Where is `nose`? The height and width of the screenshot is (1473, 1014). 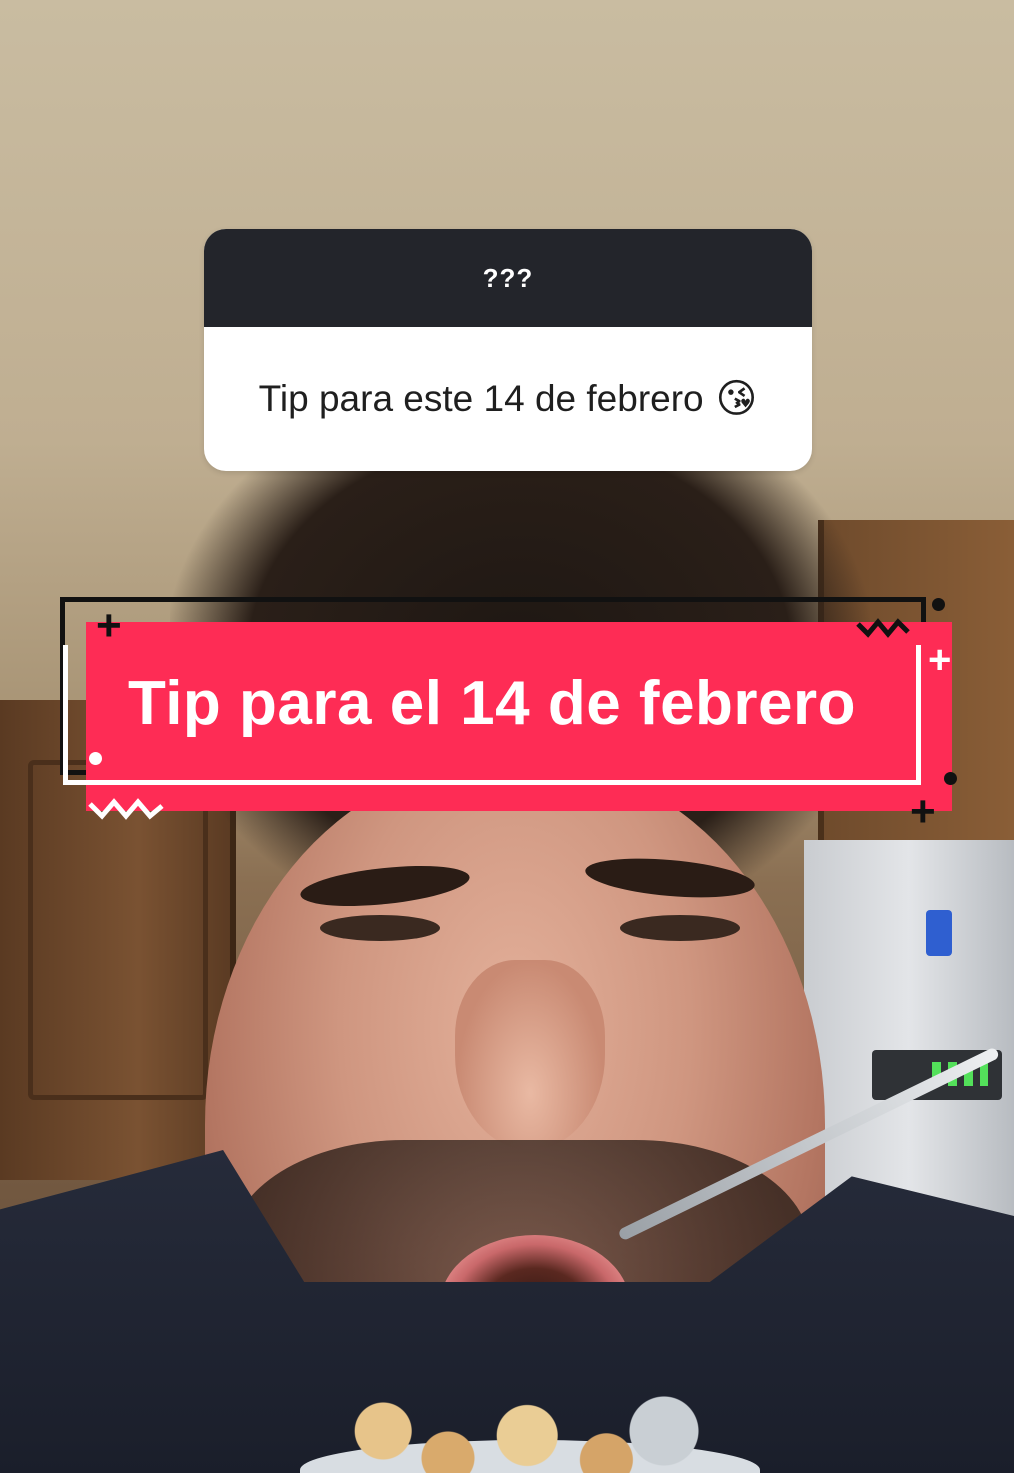 nose is located at coordinates (530, 1055).